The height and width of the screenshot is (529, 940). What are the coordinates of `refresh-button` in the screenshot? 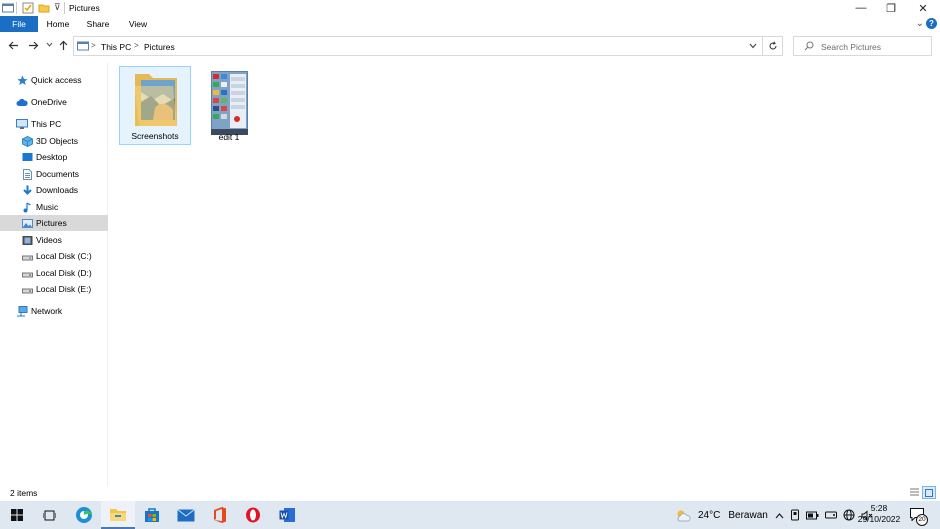 It's located at (773, 46).